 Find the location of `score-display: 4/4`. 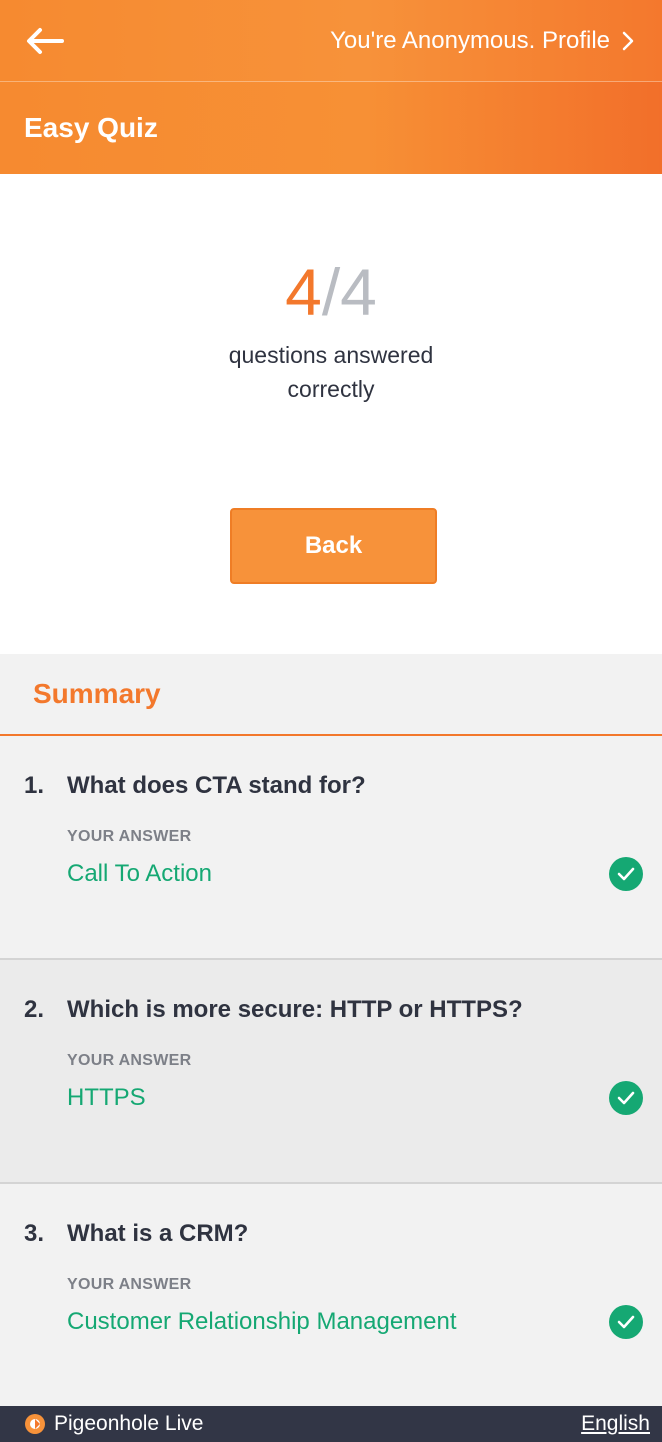

score-display: 4/4 is located at coordinates (331, 292).